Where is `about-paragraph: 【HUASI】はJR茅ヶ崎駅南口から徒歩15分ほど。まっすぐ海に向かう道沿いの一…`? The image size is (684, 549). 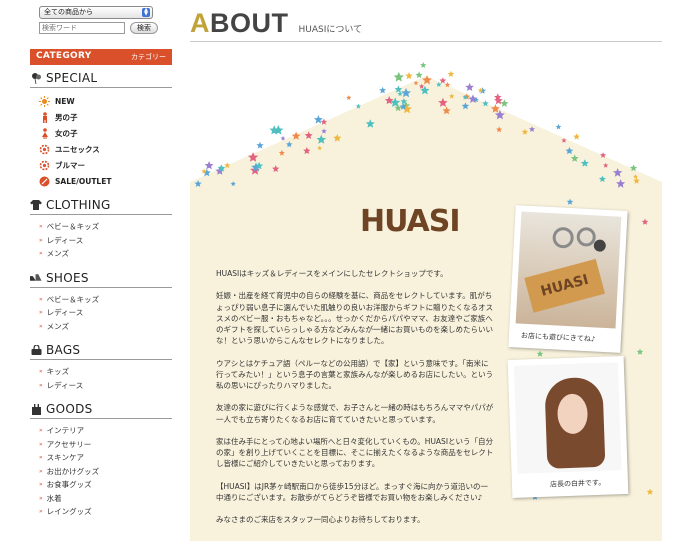 about-paragraph: 【HUASI】はJR茅ヶ崎駅南口から徒歩15分ほど。まっすぐ海に向かう道沿いの一… is located at coordinates (352, 491).